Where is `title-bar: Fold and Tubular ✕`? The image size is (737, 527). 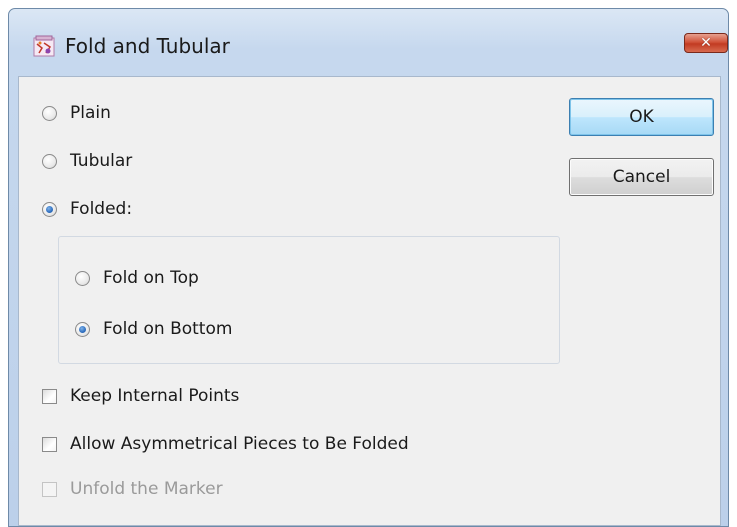
title-bar: Fold and Tubular ✕ is located at coordinates (368, 40).